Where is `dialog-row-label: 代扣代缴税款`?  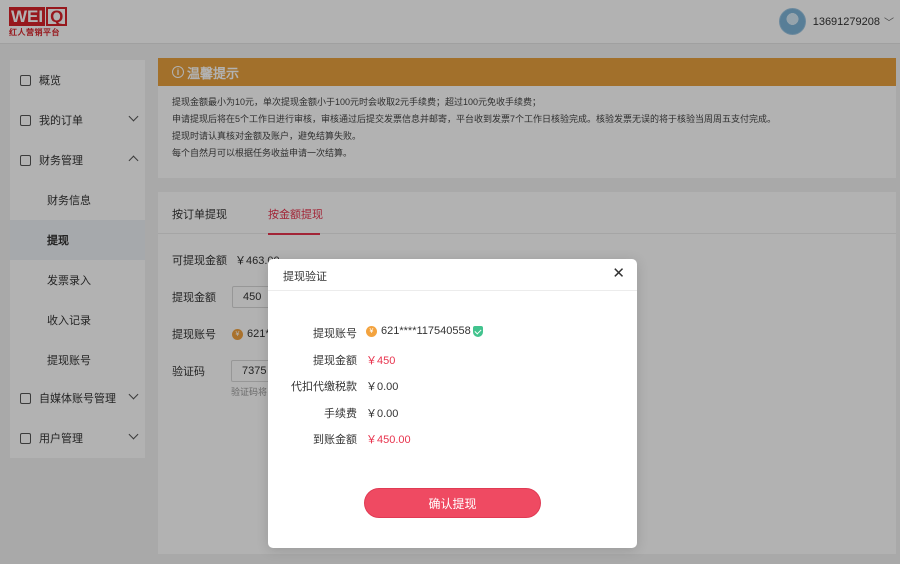
dialog-row-label: 代扣代缴税款 is located at coordinates (324, 387).